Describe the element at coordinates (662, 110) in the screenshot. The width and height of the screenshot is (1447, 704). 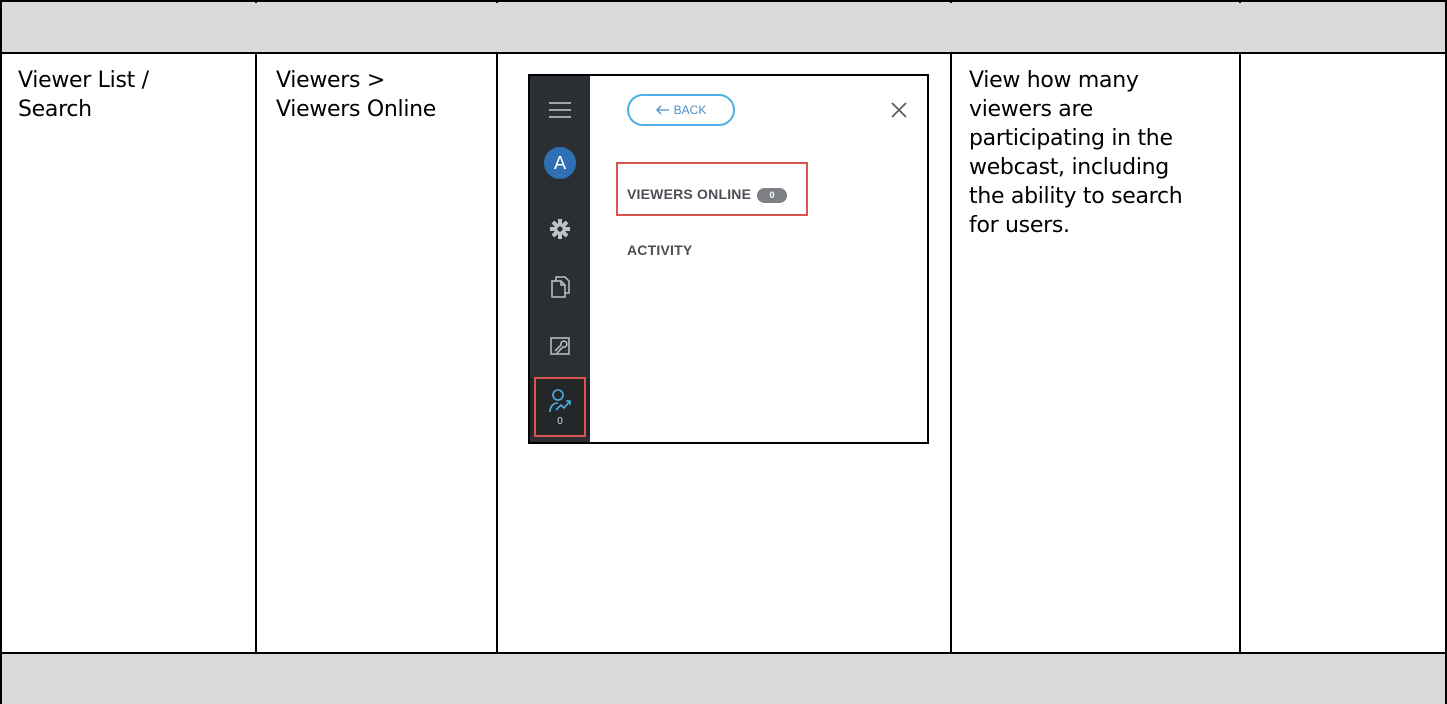
I see `back-arrow-icon` at that location.